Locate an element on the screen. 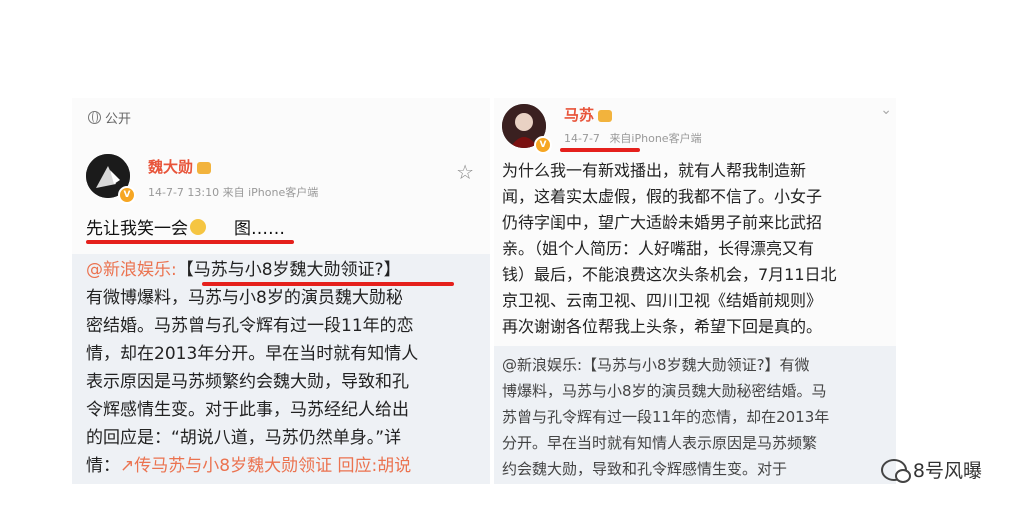 This screenshot has width=1014, height=515. body-line: 密结婚。马苏曾与孔令辉有过一段11年的恋 is located at coordinates (250, 326).